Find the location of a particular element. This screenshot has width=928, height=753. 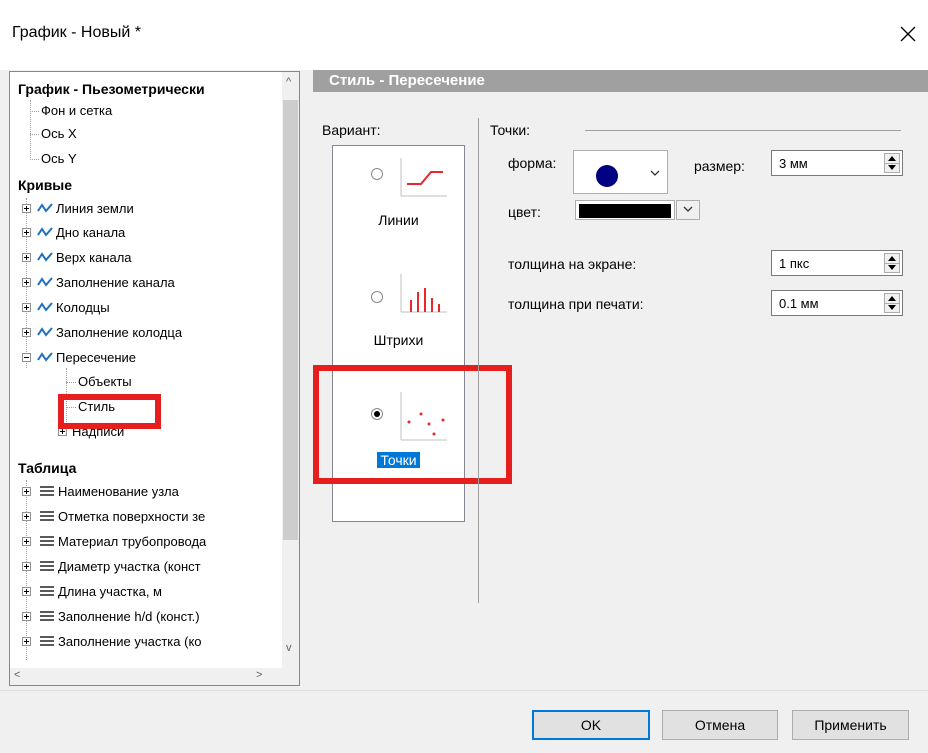

shape-dropdown is located at coordinates (620, 172).